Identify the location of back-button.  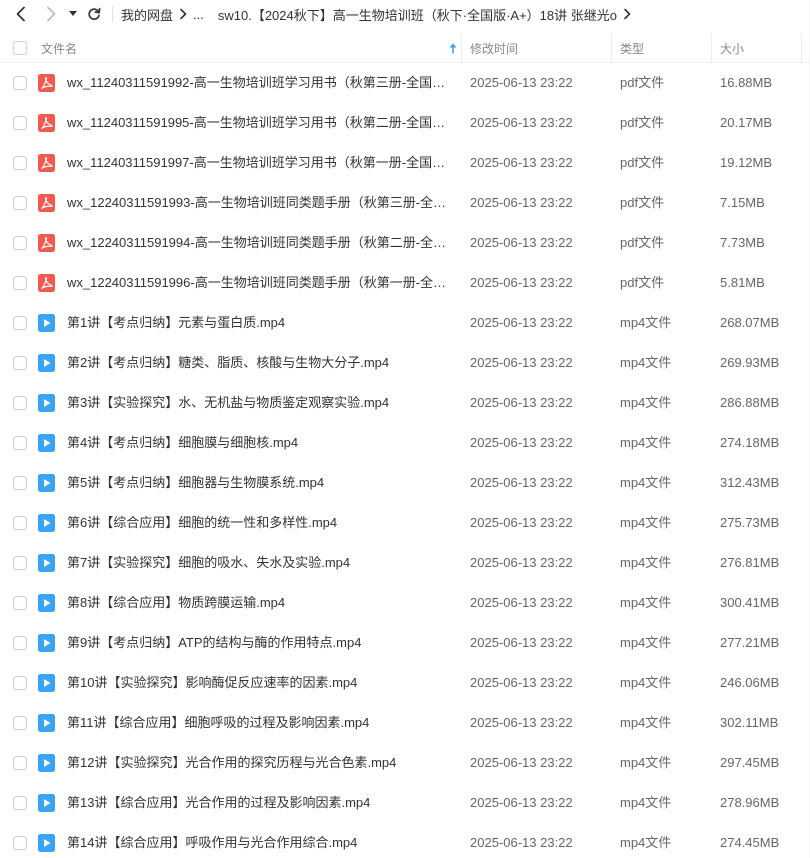
(21, 14).